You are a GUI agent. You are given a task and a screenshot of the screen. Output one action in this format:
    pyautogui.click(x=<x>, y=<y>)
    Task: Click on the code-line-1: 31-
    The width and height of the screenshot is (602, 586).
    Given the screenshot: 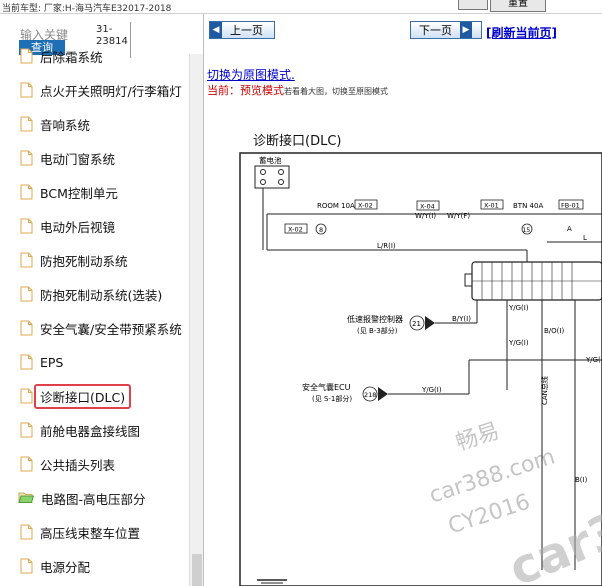 What is the action you would take?
    pyautogui.click(x=104, y=29)
    